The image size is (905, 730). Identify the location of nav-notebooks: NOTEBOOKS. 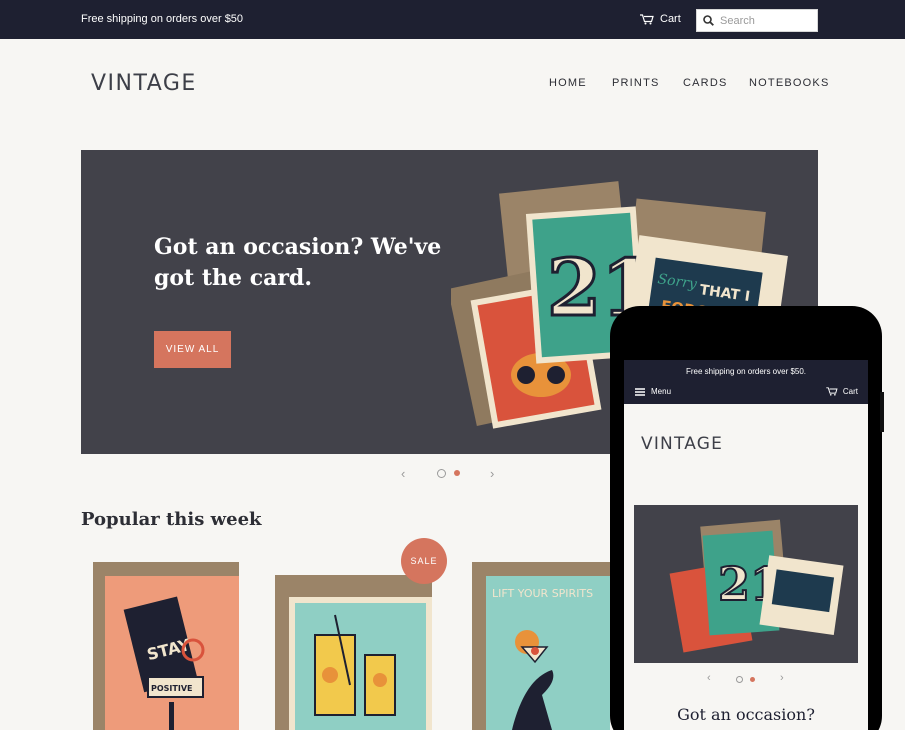
(789, 83).